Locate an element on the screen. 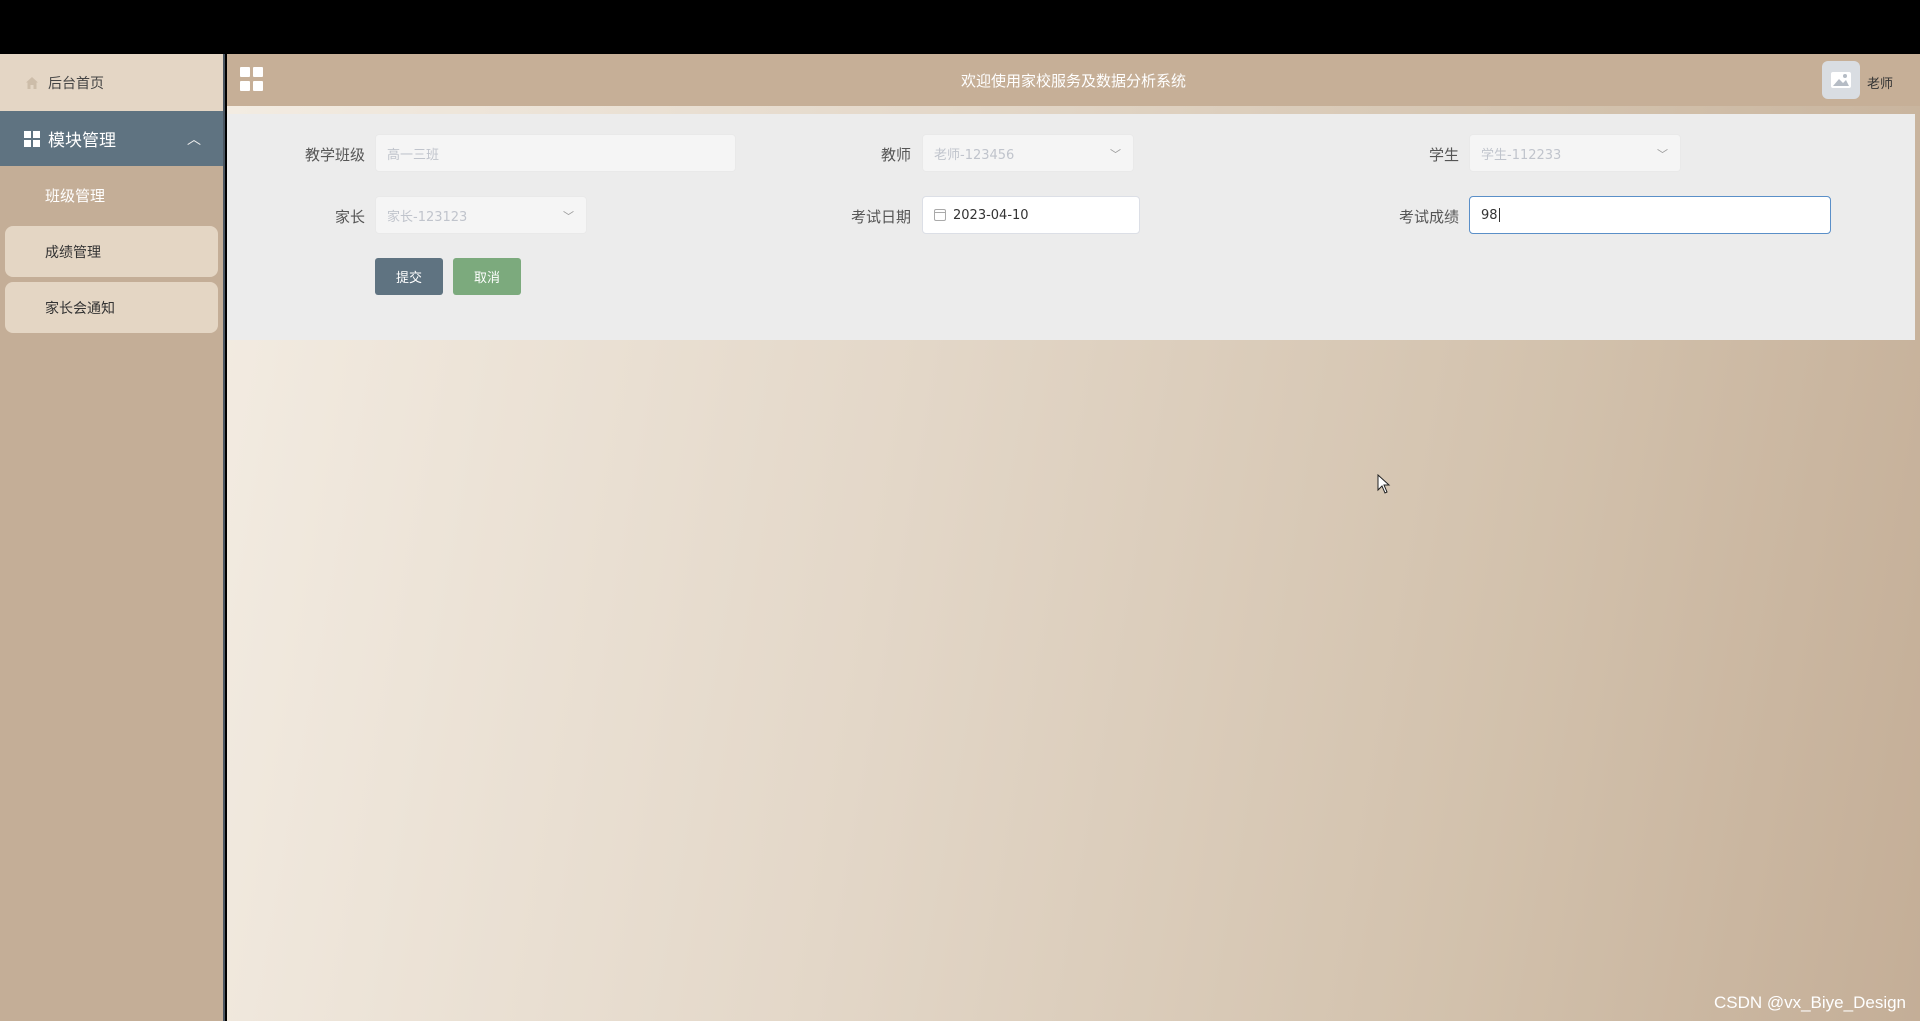  score-value: 98 is located at coordinates (1489, 215).